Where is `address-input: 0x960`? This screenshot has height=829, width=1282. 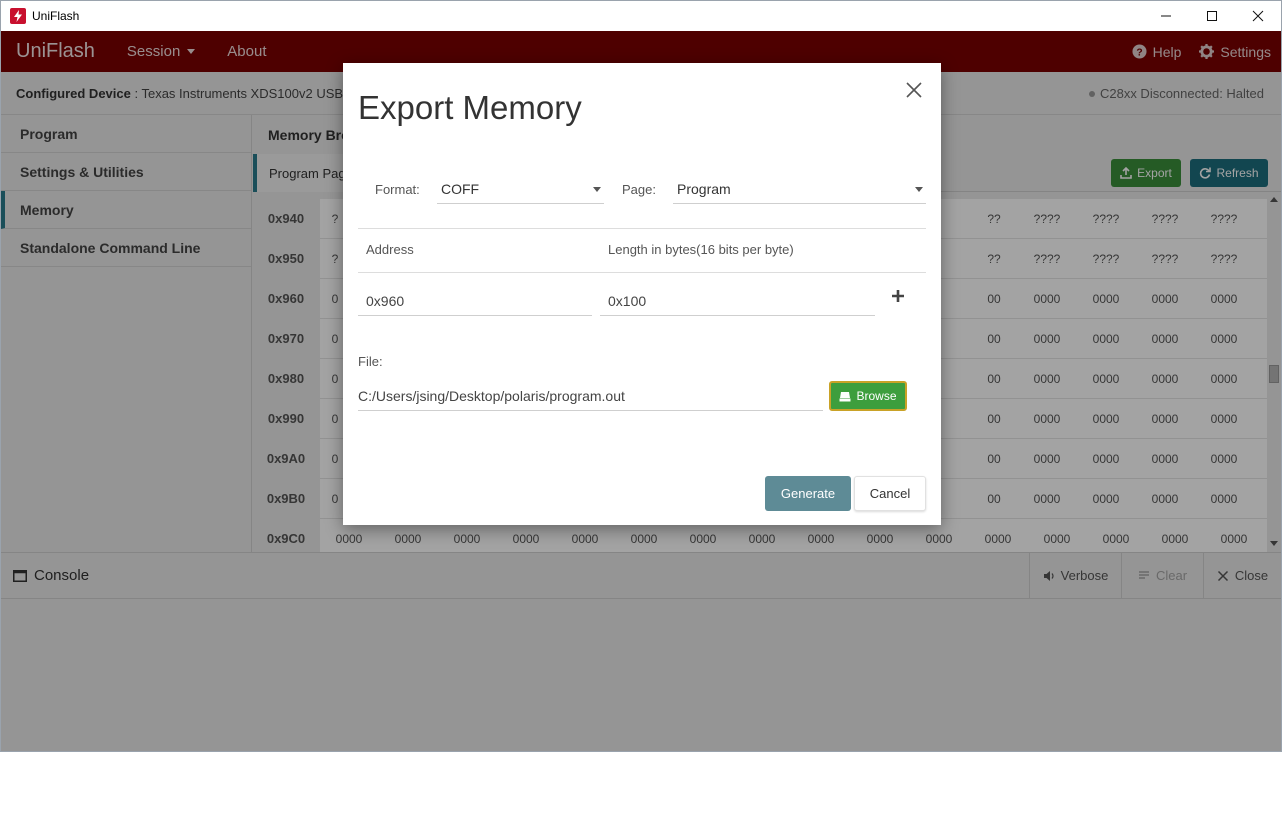
address-input: 0x960 is located at coordinates (475, 301).